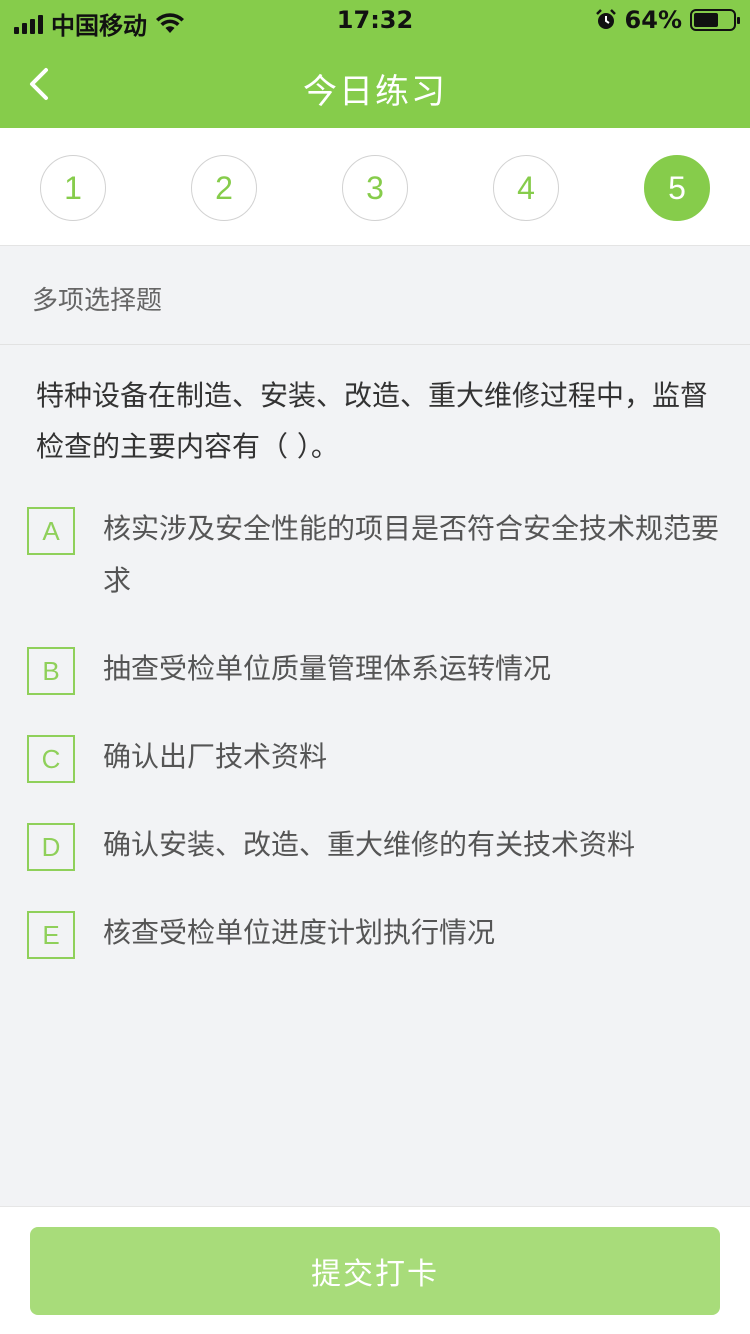 The height and width of the screenshot is (1334, 750). Describe the element at coordinates (375, 296) in the screenshot. I see `question-type-label: 多项选择题` at that location.